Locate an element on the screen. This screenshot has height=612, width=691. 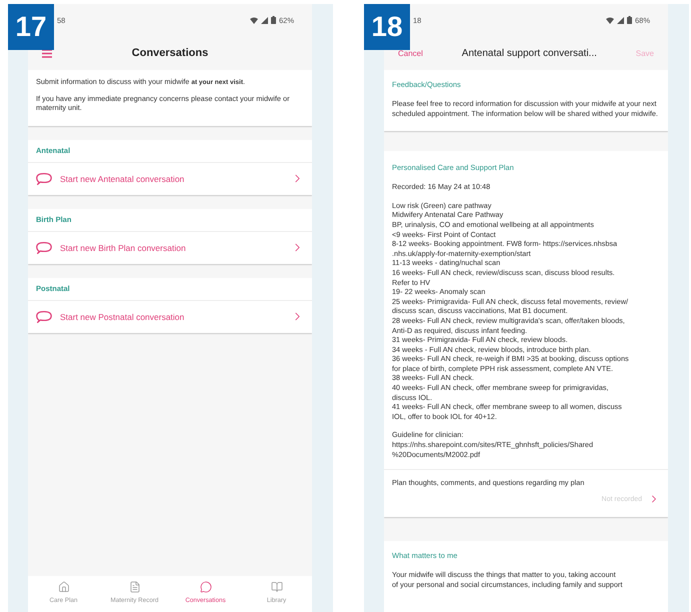
start-conversation-row: Start new Antenatal conversation is located at coordinates (170, 178).